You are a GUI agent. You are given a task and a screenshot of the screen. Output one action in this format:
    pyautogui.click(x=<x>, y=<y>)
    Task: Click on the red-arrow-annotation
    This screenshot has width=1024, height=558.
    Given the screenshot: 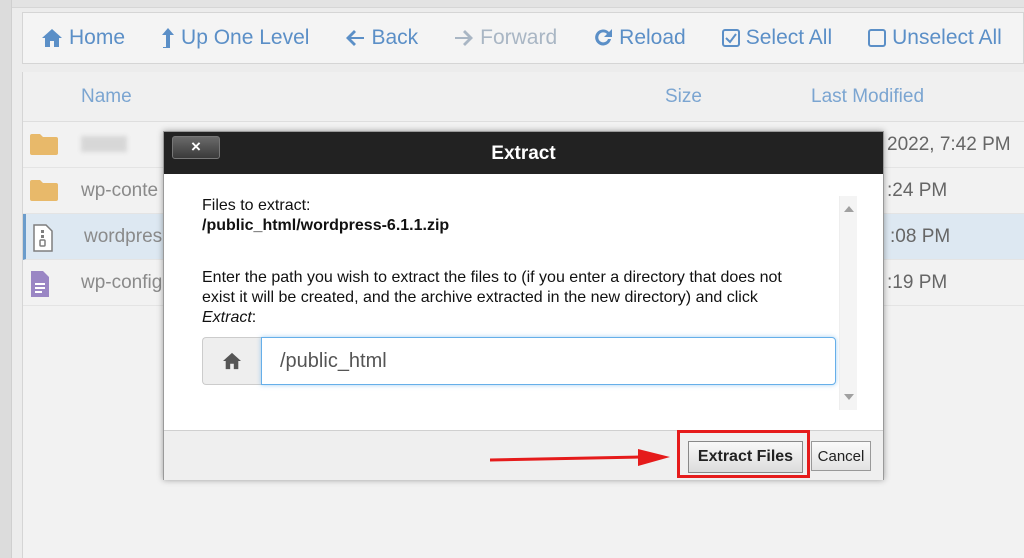 What is the action you would take?
    pyautogui.click(x=580, y=457)
    